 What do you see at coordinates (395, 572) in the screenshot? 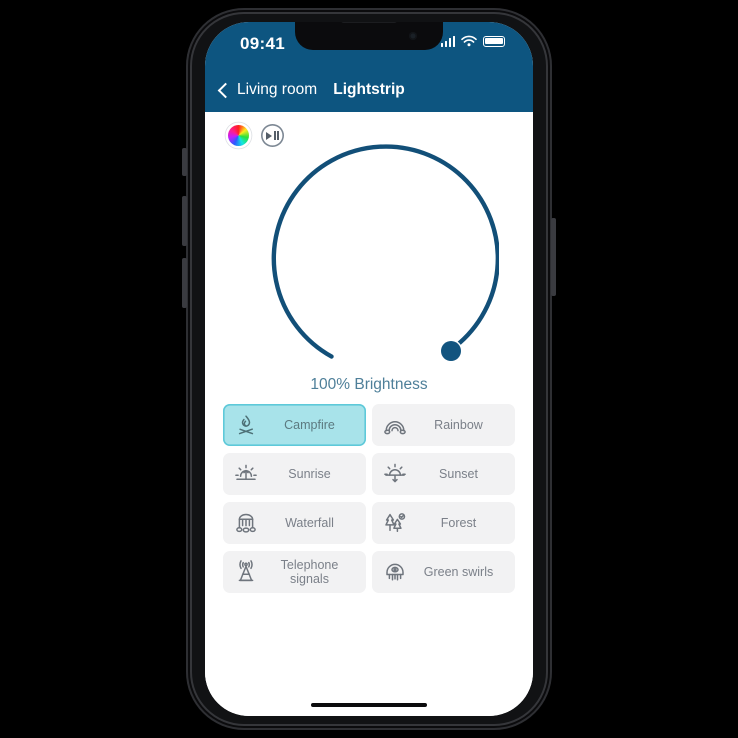
I see `jellyfish-icon` at bounding box center [395, 572].